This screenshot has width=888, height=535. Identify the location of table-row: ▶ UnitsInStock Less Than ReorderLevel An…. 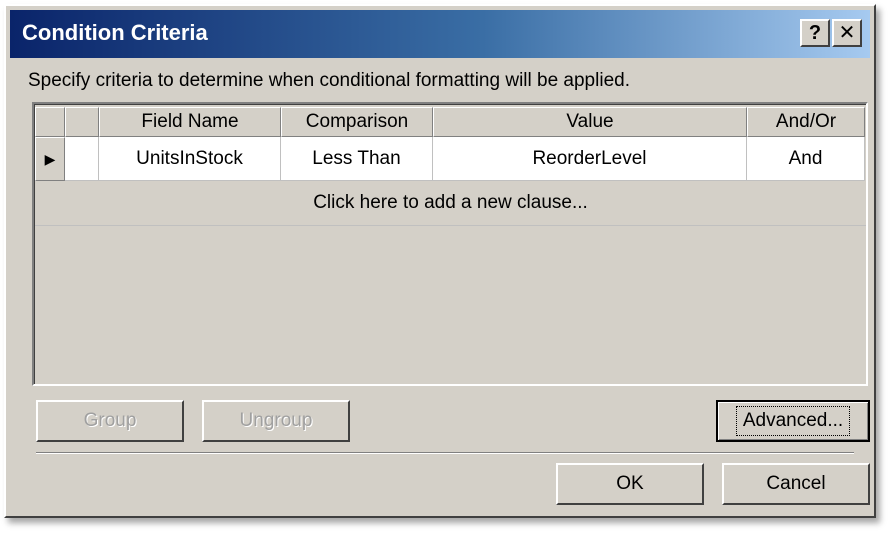
(450, 159).